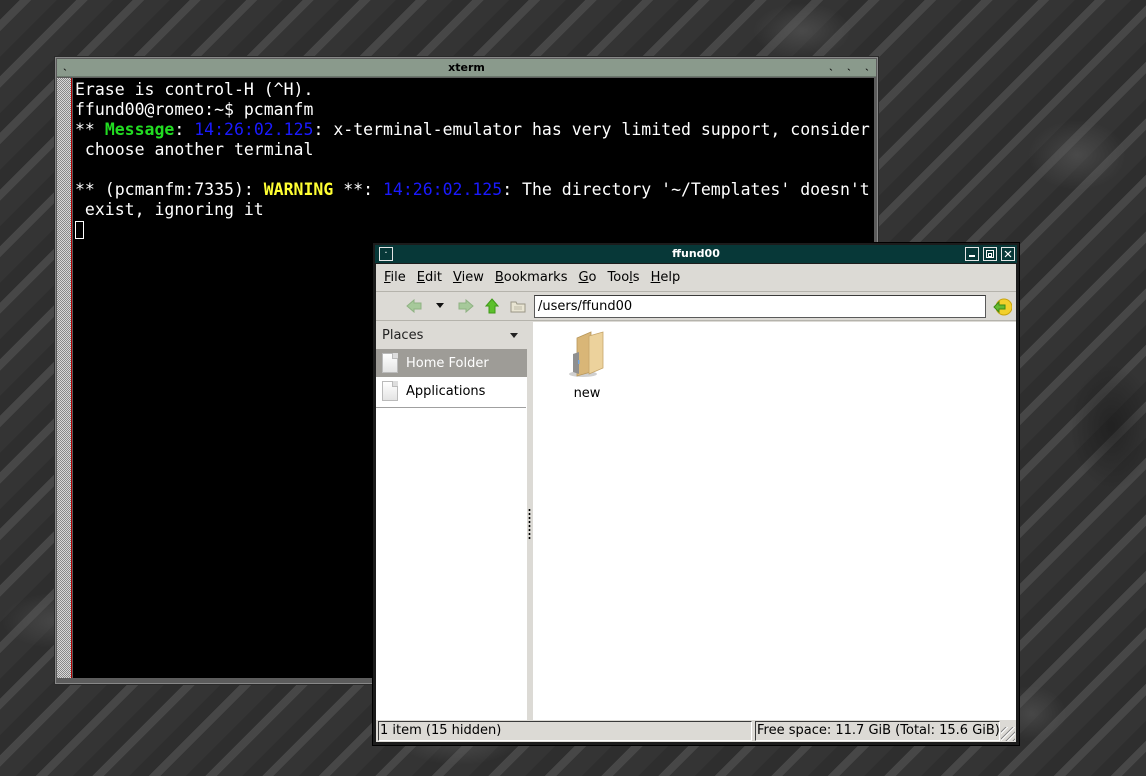 This screenshot has height=776, width=1146. What do you see at coordinates (670, 277) in the screenshot?
I see `menu-label-part: elp` at bounding box center [670, 277].